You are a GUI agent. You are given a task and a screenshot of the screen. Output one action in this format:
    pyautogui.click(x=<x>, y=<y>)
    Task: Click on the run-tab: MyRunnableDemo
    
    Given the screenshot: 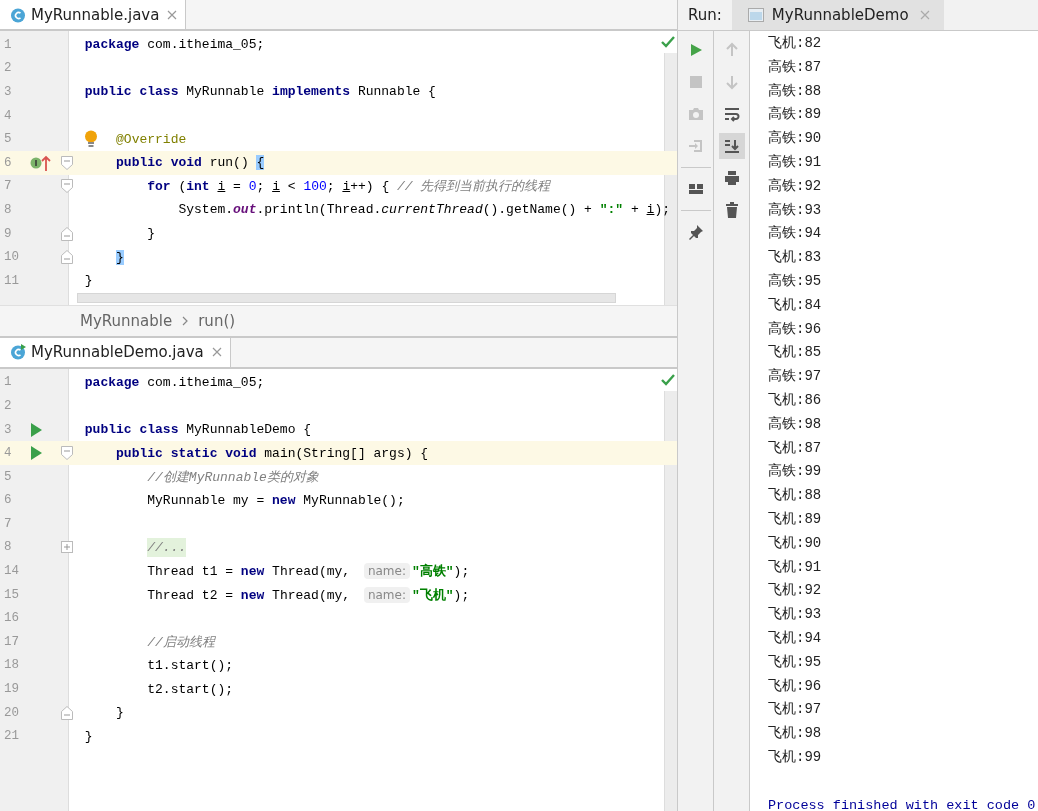 What is the action you would take?
    pyautogui.click(x=837, y=15)
    